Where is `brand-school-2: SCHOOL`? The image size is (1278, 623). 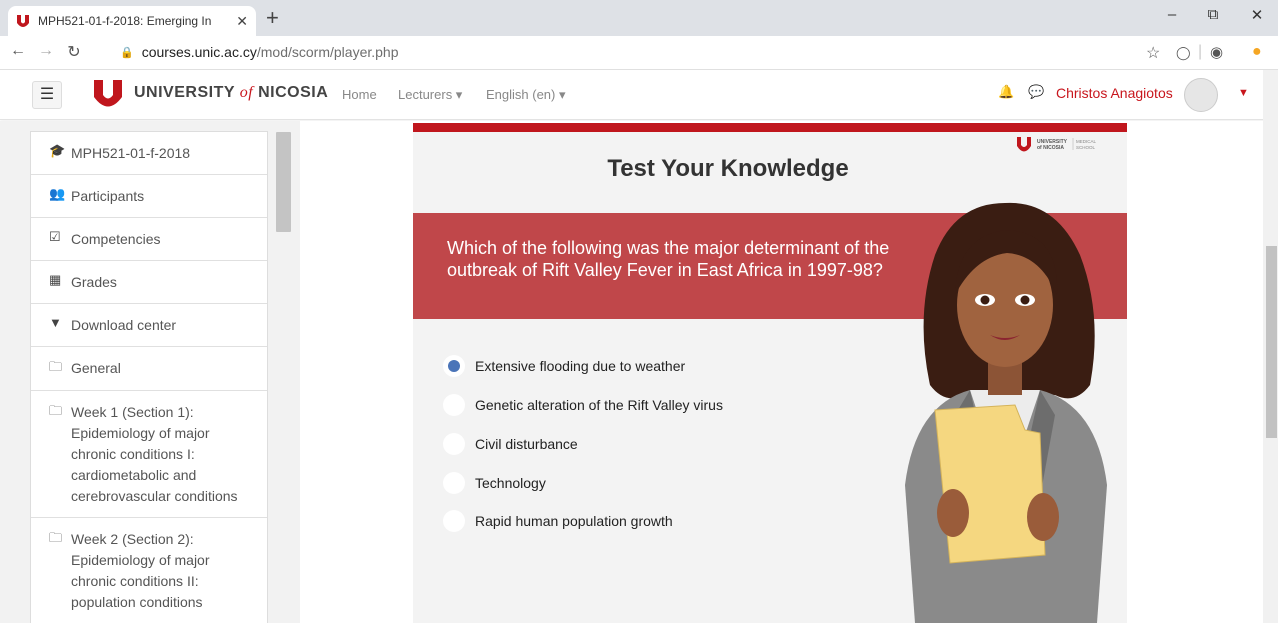
brand-school-2: SCHOOL is located at coordinates (1086, 147).